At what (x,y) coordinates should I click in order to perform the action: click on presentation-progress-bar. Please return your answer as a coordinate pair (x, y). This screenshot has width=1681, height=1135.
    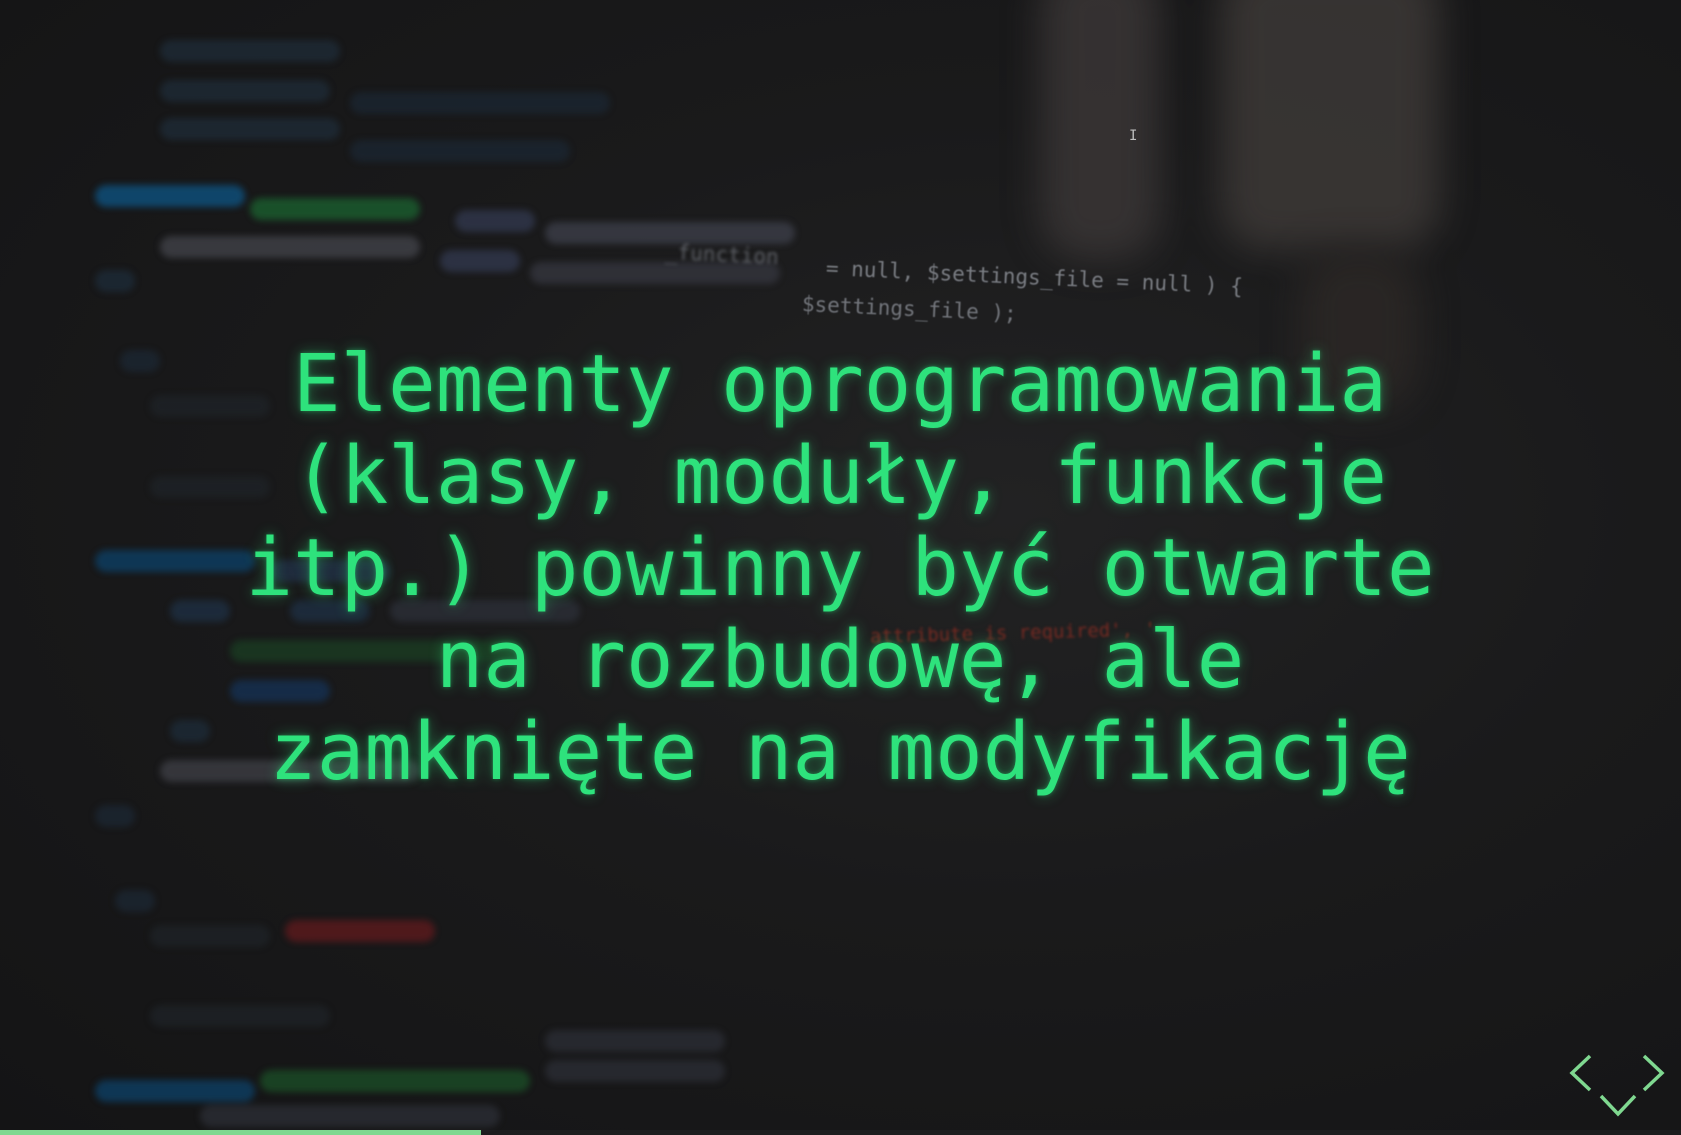
    Looking at the image, I should click on (840, 1132).